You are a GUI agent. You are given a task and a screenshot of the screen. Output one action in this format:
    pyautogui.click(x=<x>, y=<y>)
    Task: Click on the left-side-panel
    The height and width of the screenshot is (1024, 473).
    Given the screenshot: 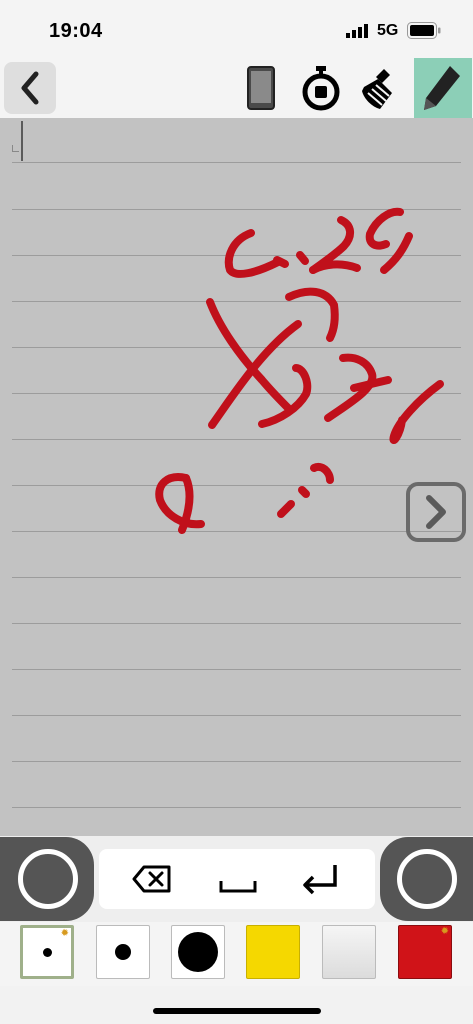 What is the action you would take?
    pyautogui.click(x=47, y=879)
    